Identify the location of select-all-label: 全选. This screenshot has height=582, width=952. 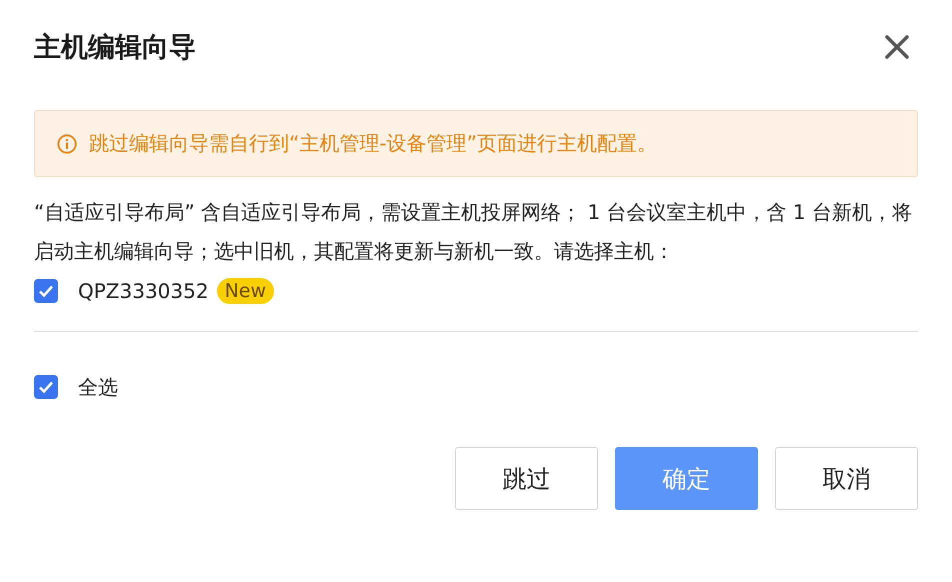
(98, 387).